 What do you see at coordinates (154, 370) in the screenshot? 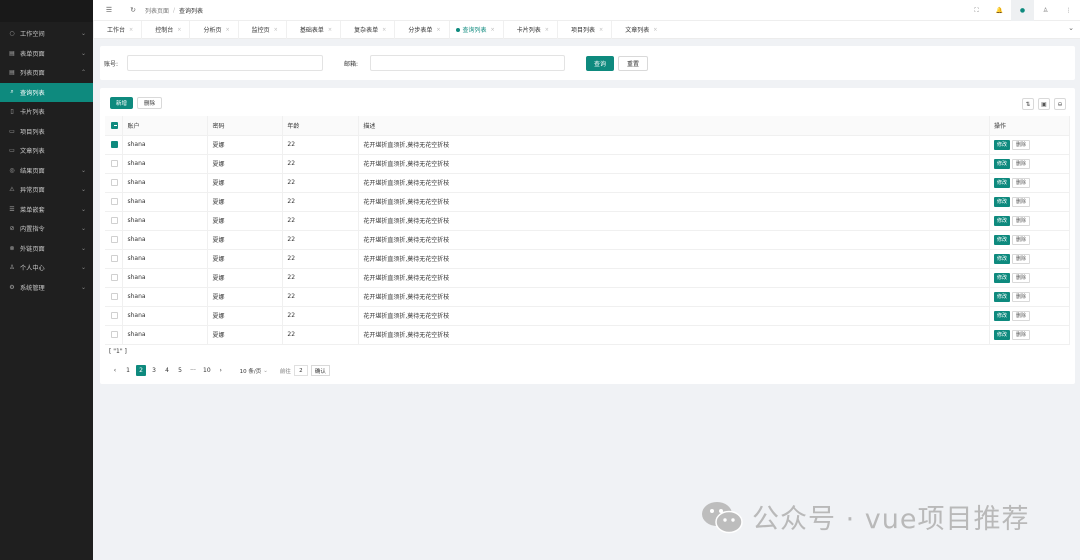
I see `page-number: 3` at bounding box center [154, 370].